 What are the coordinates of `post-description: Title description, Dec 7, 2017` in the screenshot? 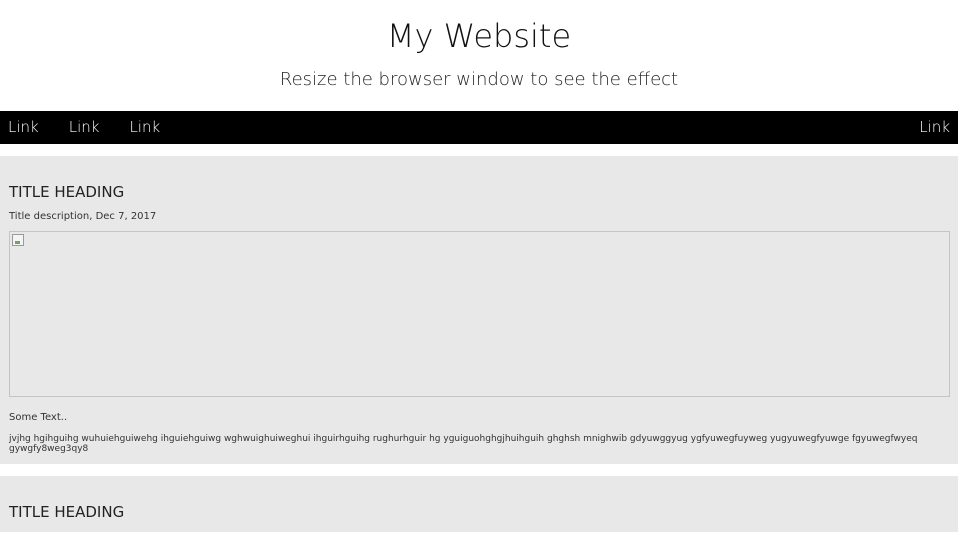 It's located at (83, 216).